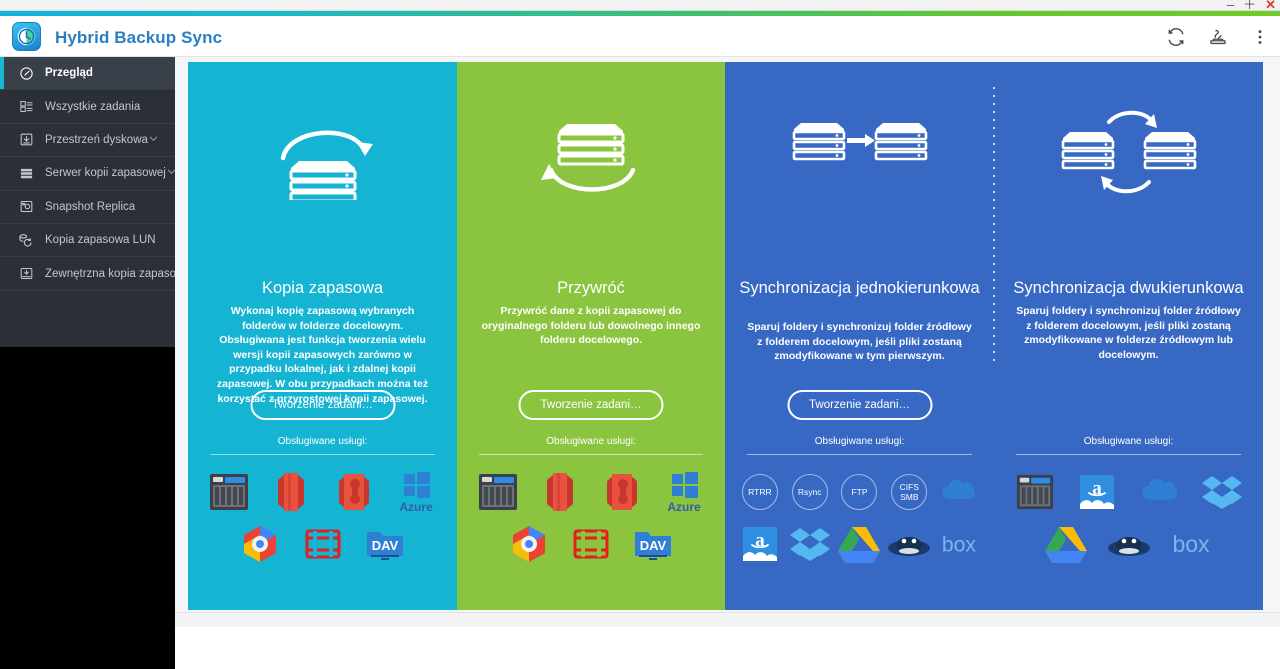 Image resolution: width=1280 pixels, height=669 pixels. I want to click on snapshot-camera-icon, so click(26, 207).